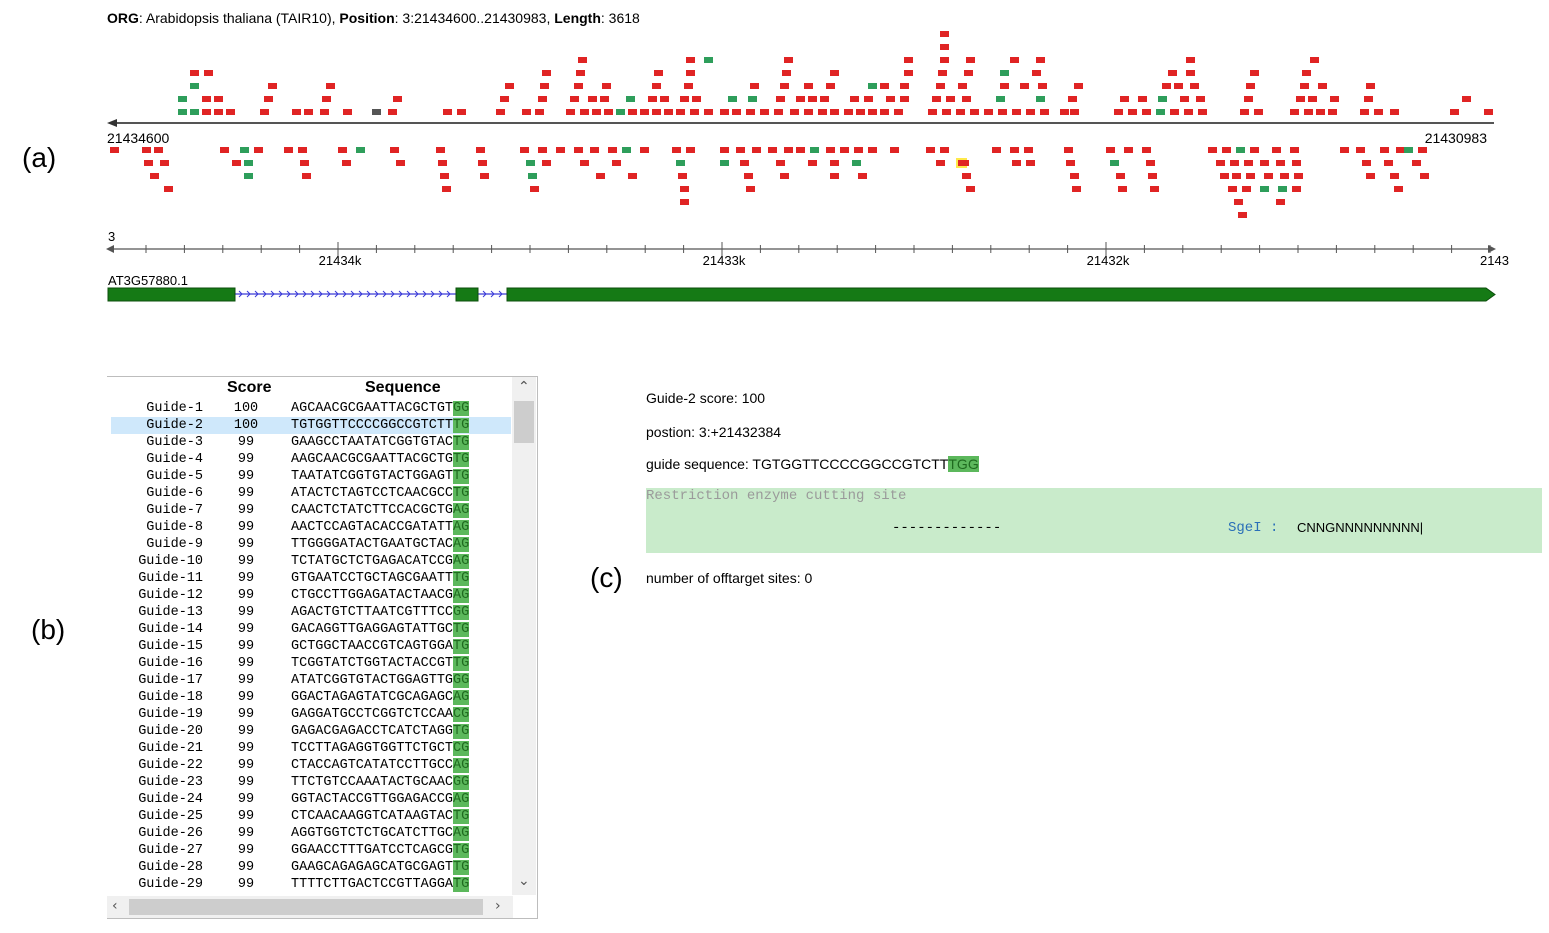  What do you see at coordinates (311, 646) in the screenshot?
I see `table-row: Guide-15 99 GCTGGCTAACCGTCAGTGGATG` at bounding box center [311, 646].